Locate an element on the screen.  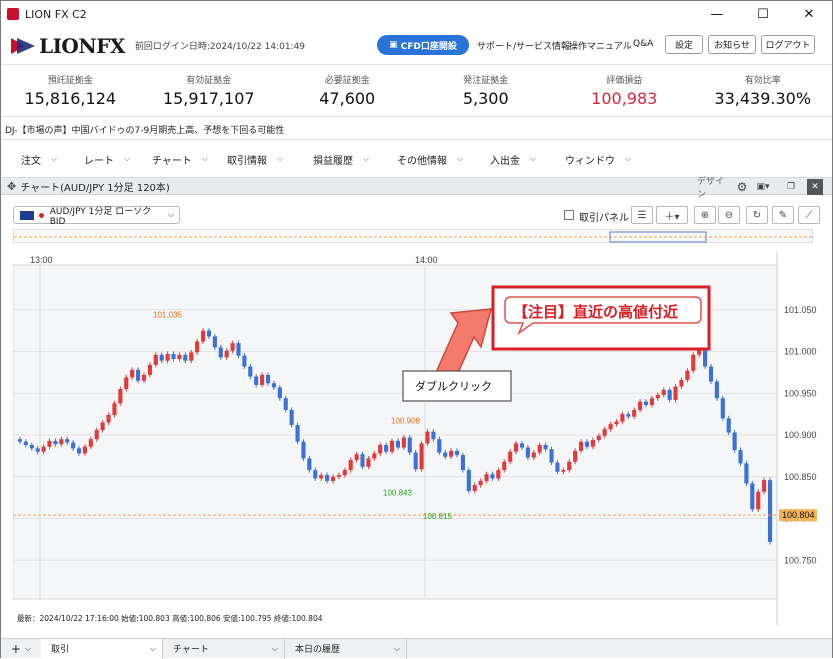
menu-label: レート is located at coordinates (99, 161).